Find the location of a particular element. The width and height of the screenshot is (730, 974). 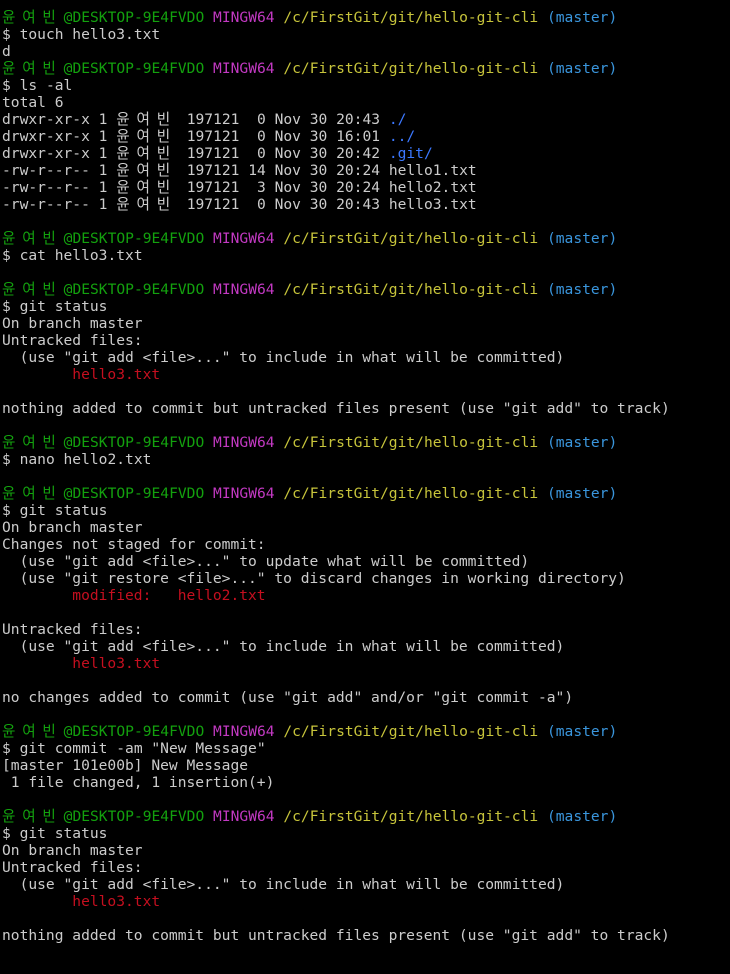

command-line: $ touch hello3.txt is located at coordinates (366, 34).